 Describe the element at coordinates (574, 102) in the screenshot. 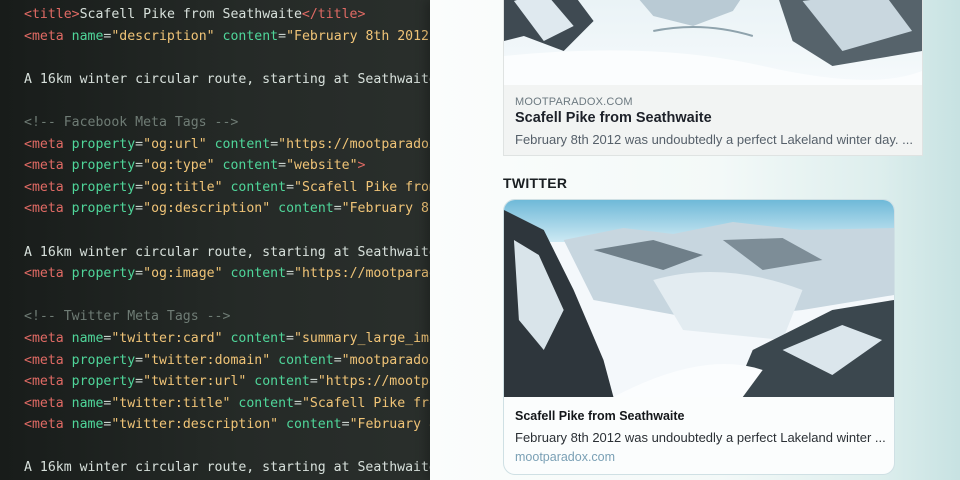

I see `facebook-card-domain: MOOTPARADOX.COM` at that location.